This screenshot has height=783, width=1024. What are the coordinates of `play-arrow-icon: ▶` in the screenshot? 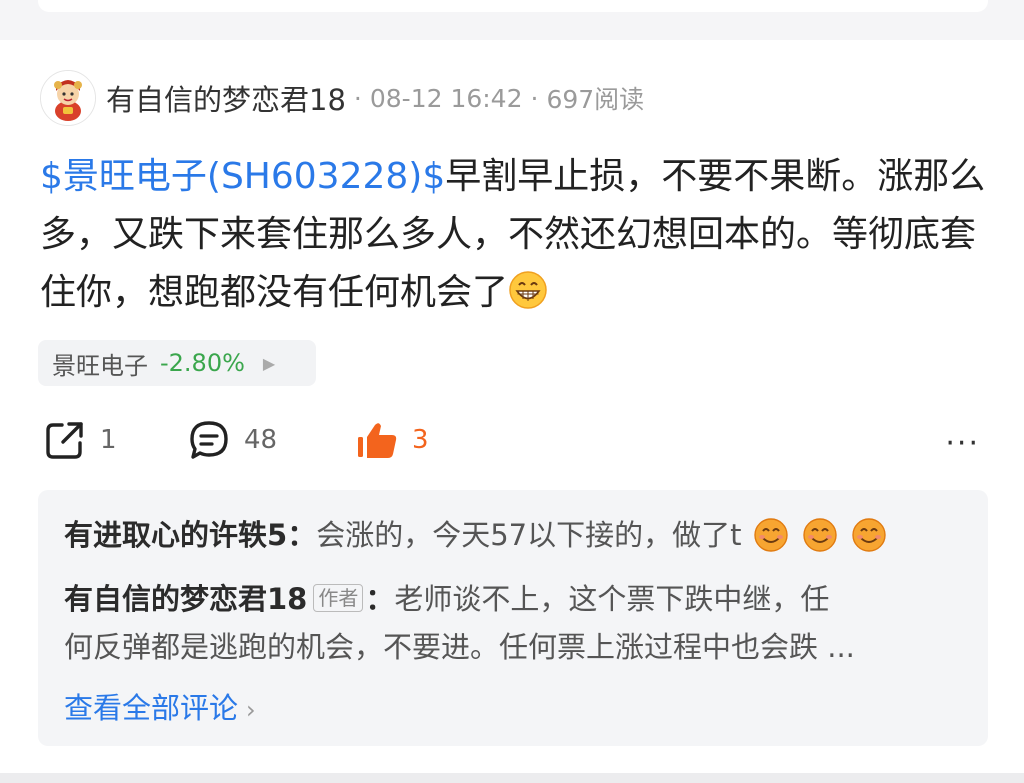 It's located at (269, 363).